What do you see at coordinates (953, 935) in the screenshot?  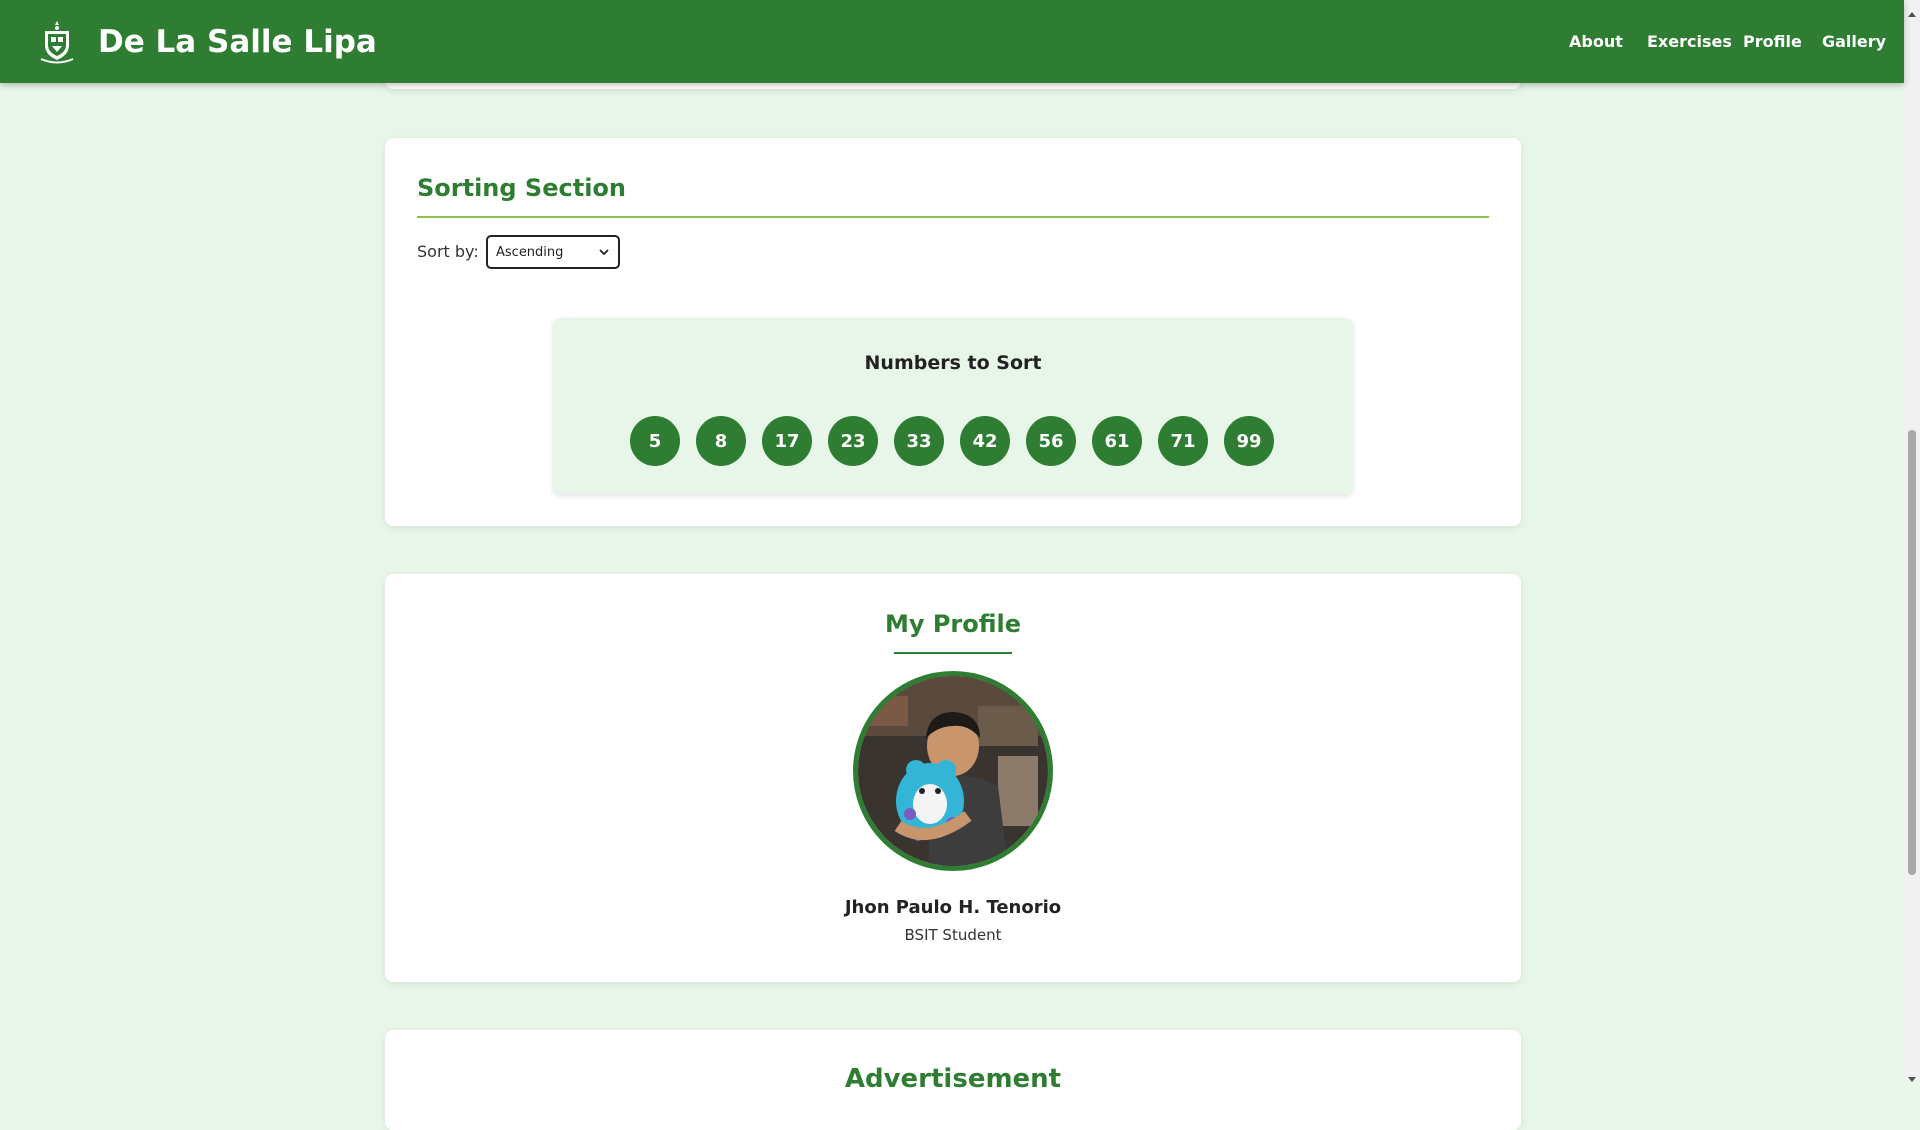 I see `profile-role: BSIT Student` at bounding box center [953, 935].